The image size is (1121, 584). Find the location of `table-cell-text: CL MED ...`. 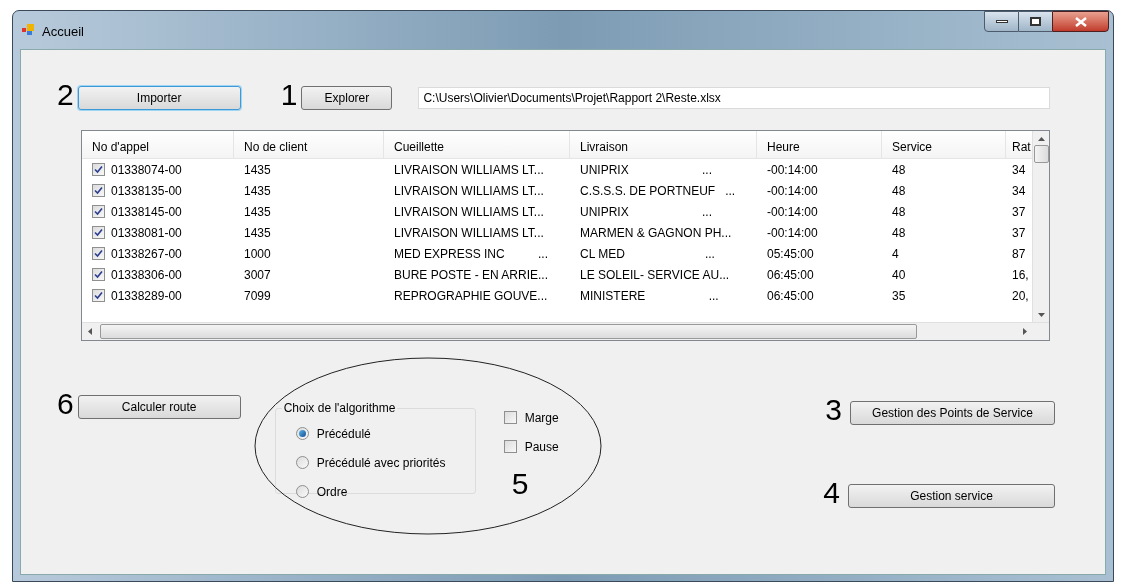

table-cell-text: CL MED ... is located at coordinates (647, 254).